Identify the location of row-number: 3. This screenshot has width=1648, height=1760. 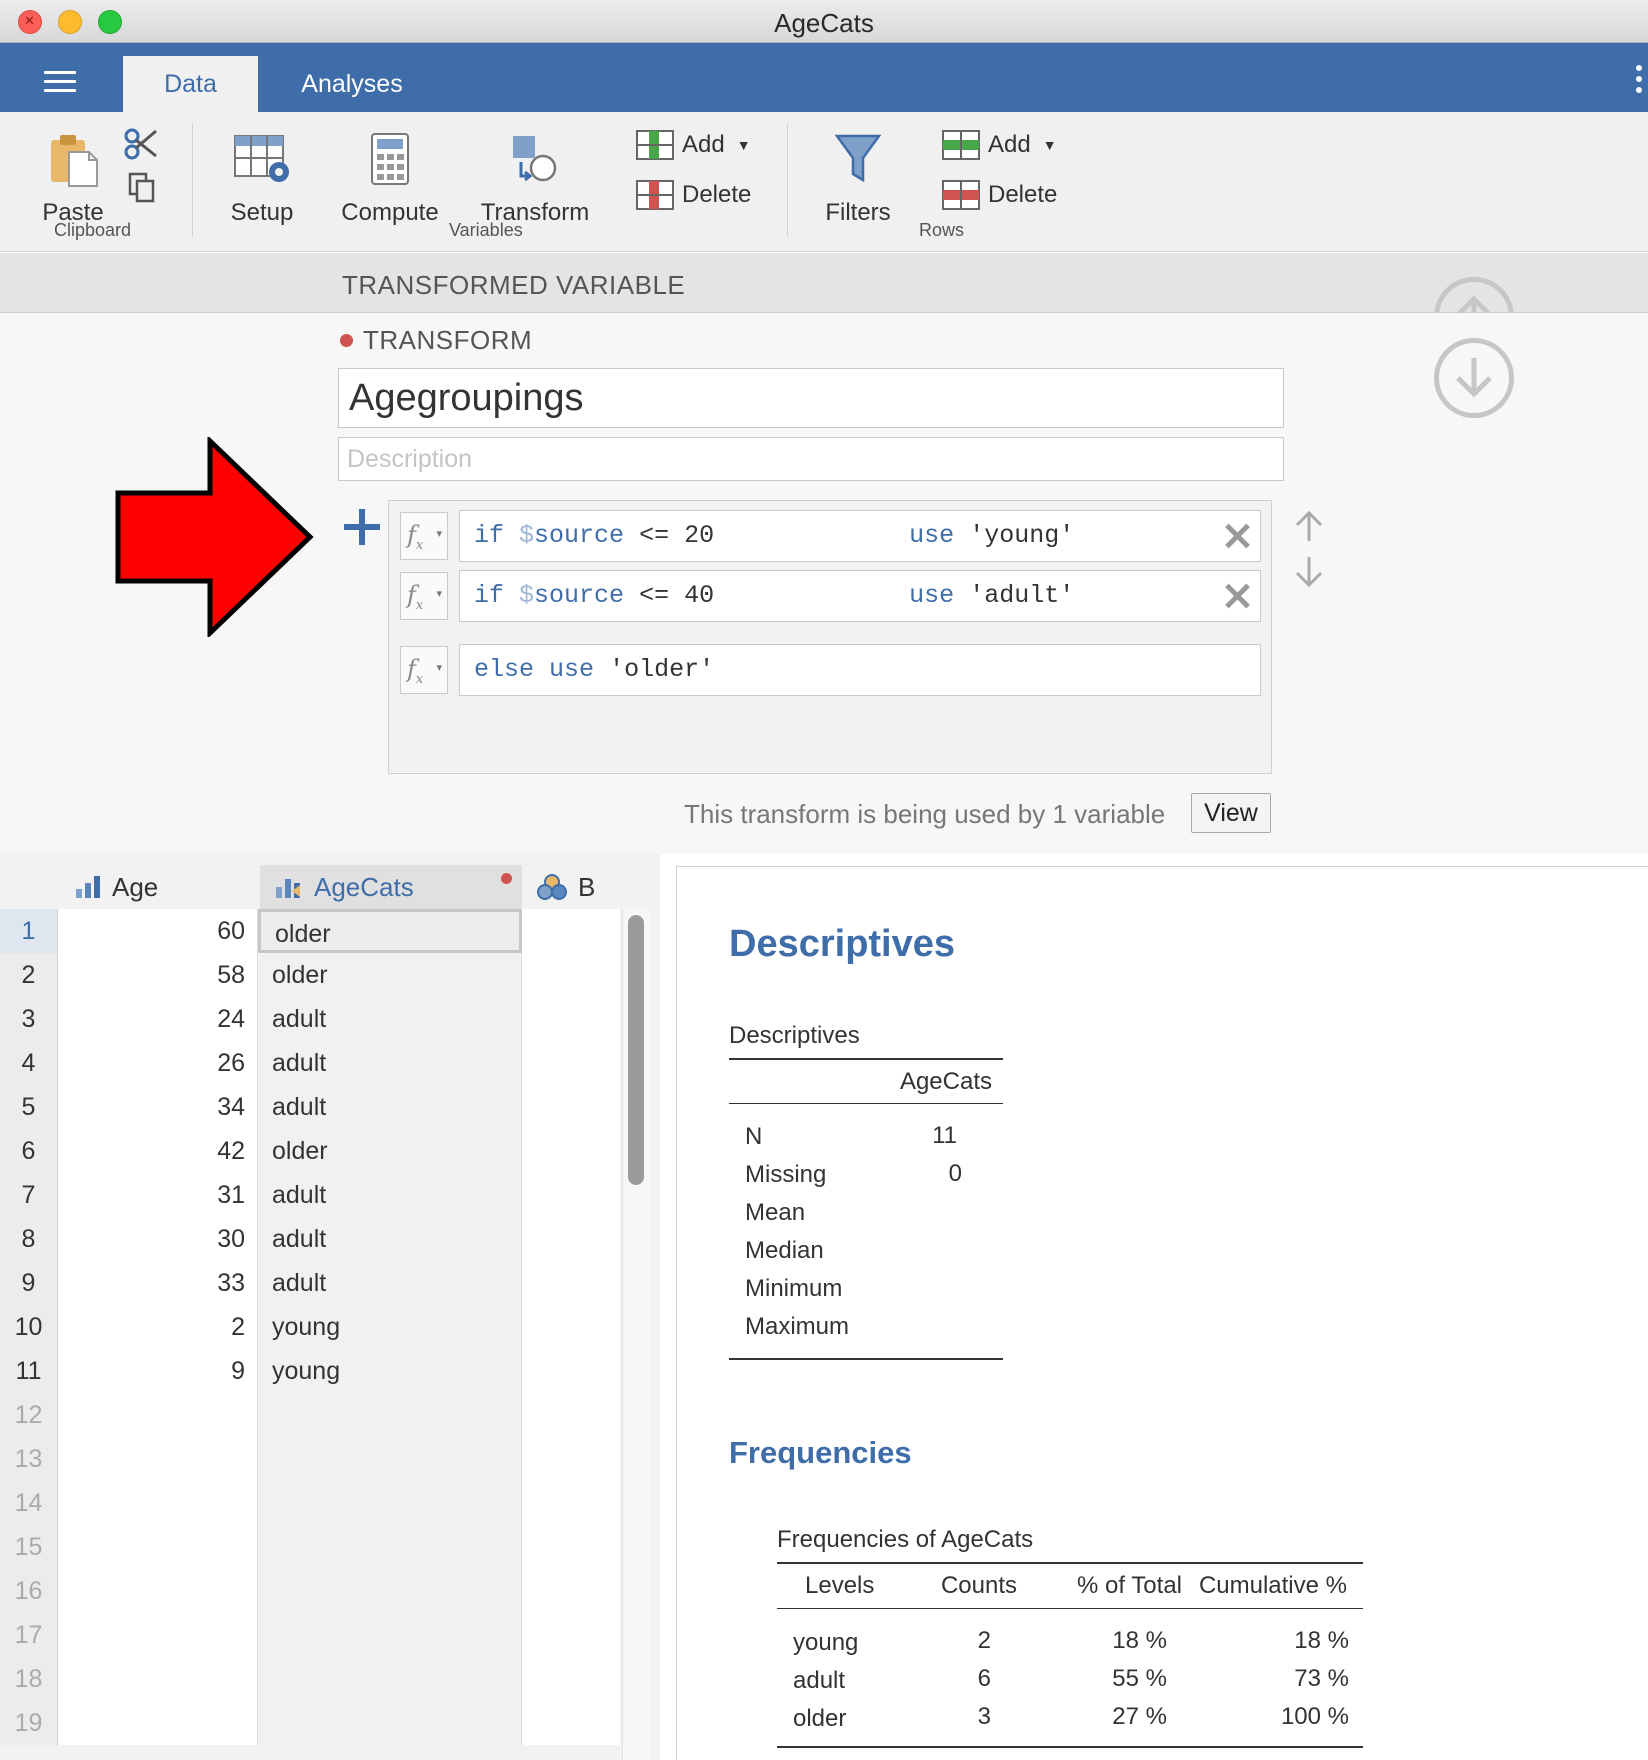
(29, 1019).